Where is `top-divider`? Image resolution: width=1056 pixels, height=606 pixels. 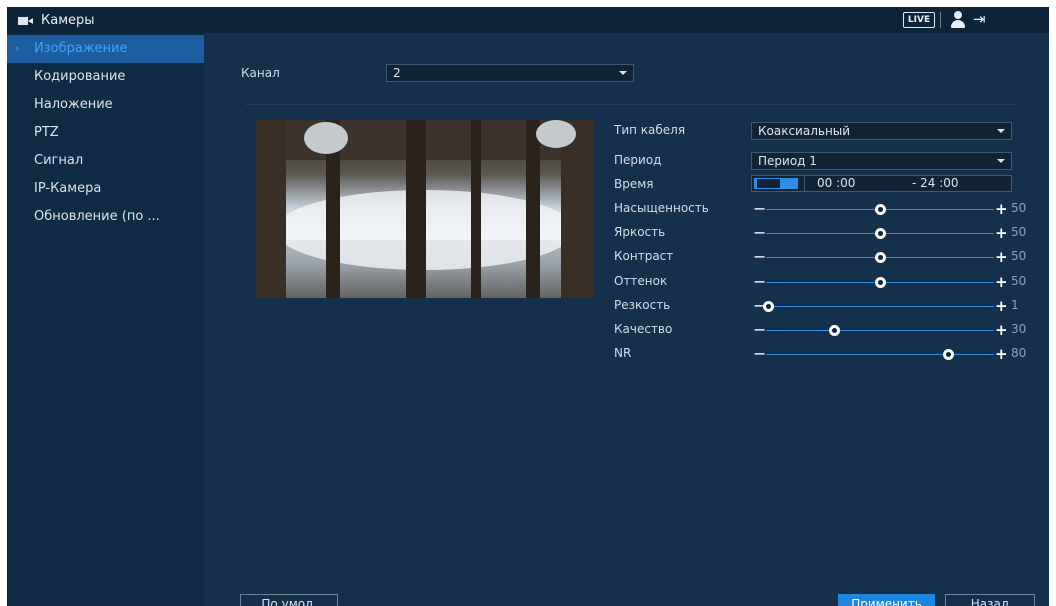 top-divider is located at coordinates (940, 20).